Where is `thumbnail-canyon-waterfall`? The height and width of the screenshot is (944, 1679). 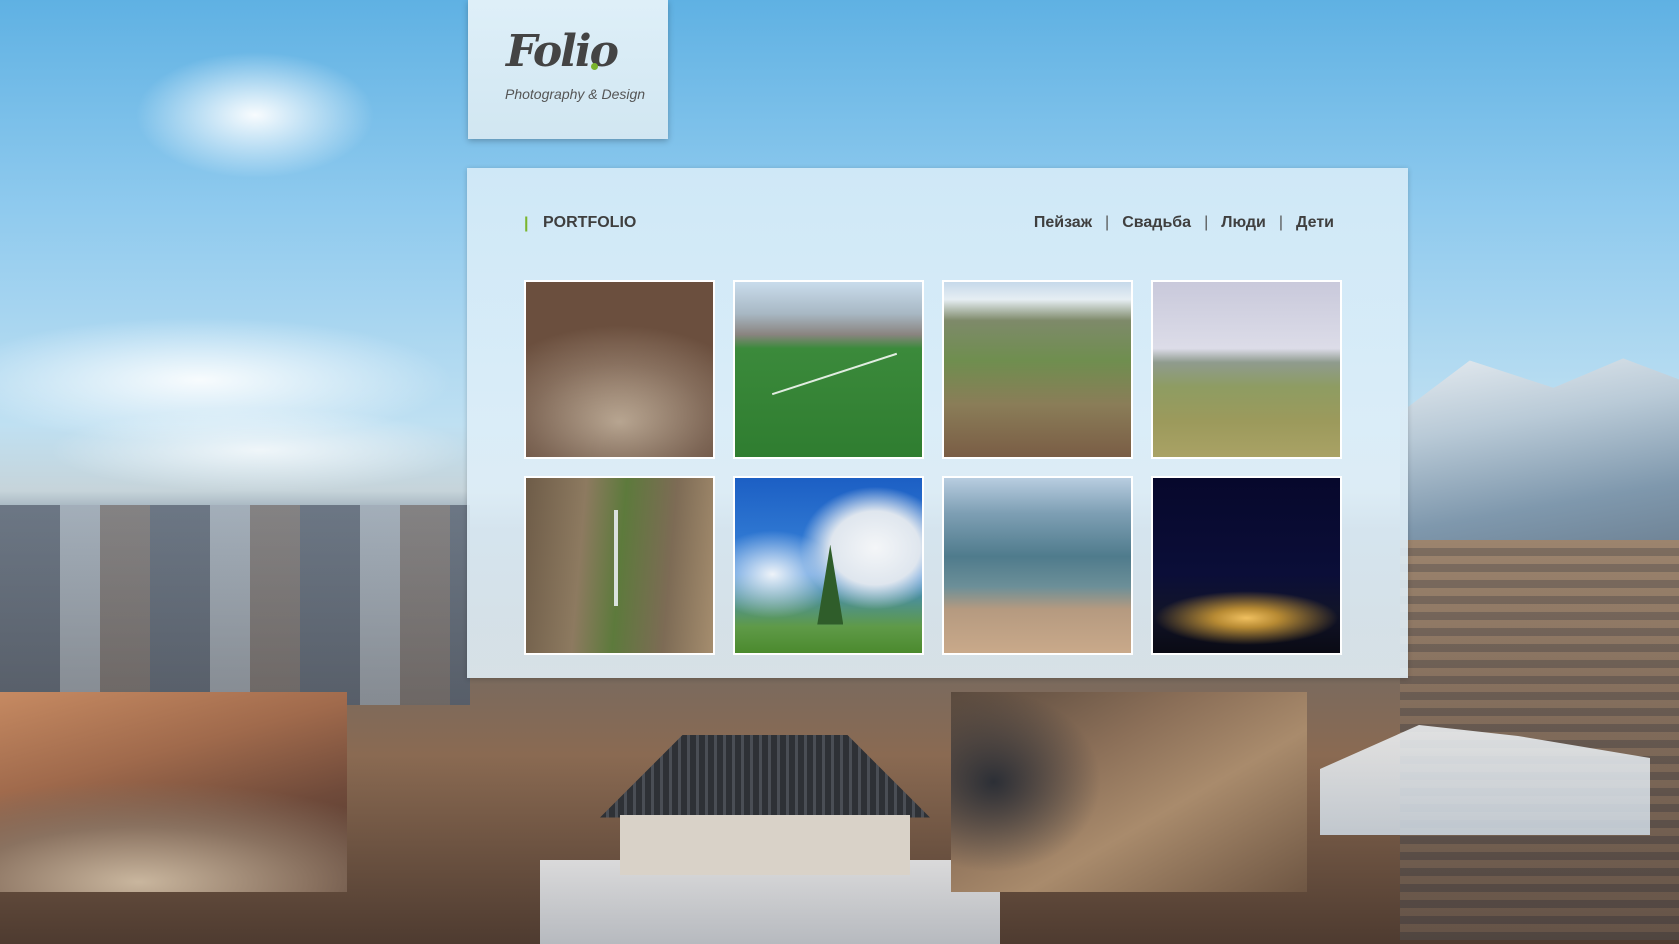 thumbnail-canyon-waterfall is located at coordinates (619, 565).